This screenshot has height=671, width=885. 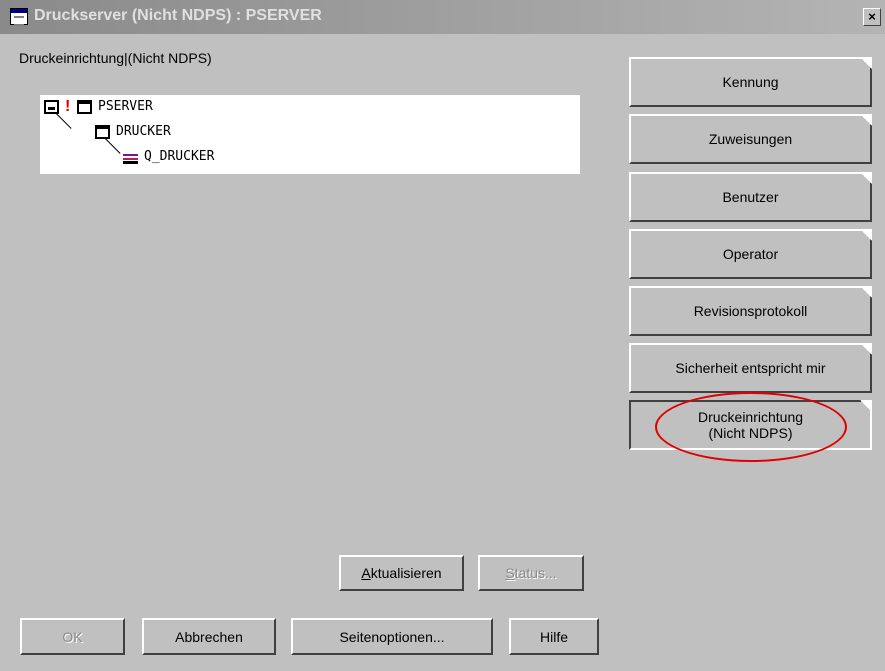 I want to click on window-title: Druckserver (Nicht NDPS) : PSERVER, so click(x=178, y=15).